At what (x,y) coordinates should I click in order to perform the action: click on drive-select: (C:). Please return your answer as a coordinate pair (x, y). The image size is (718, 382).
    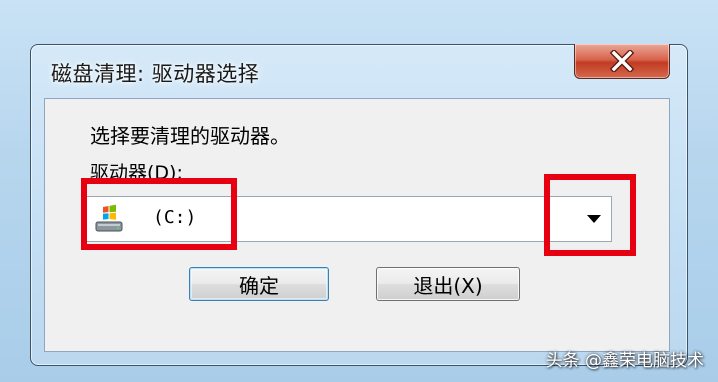
    Looking at the image, I should click on (349, 219).